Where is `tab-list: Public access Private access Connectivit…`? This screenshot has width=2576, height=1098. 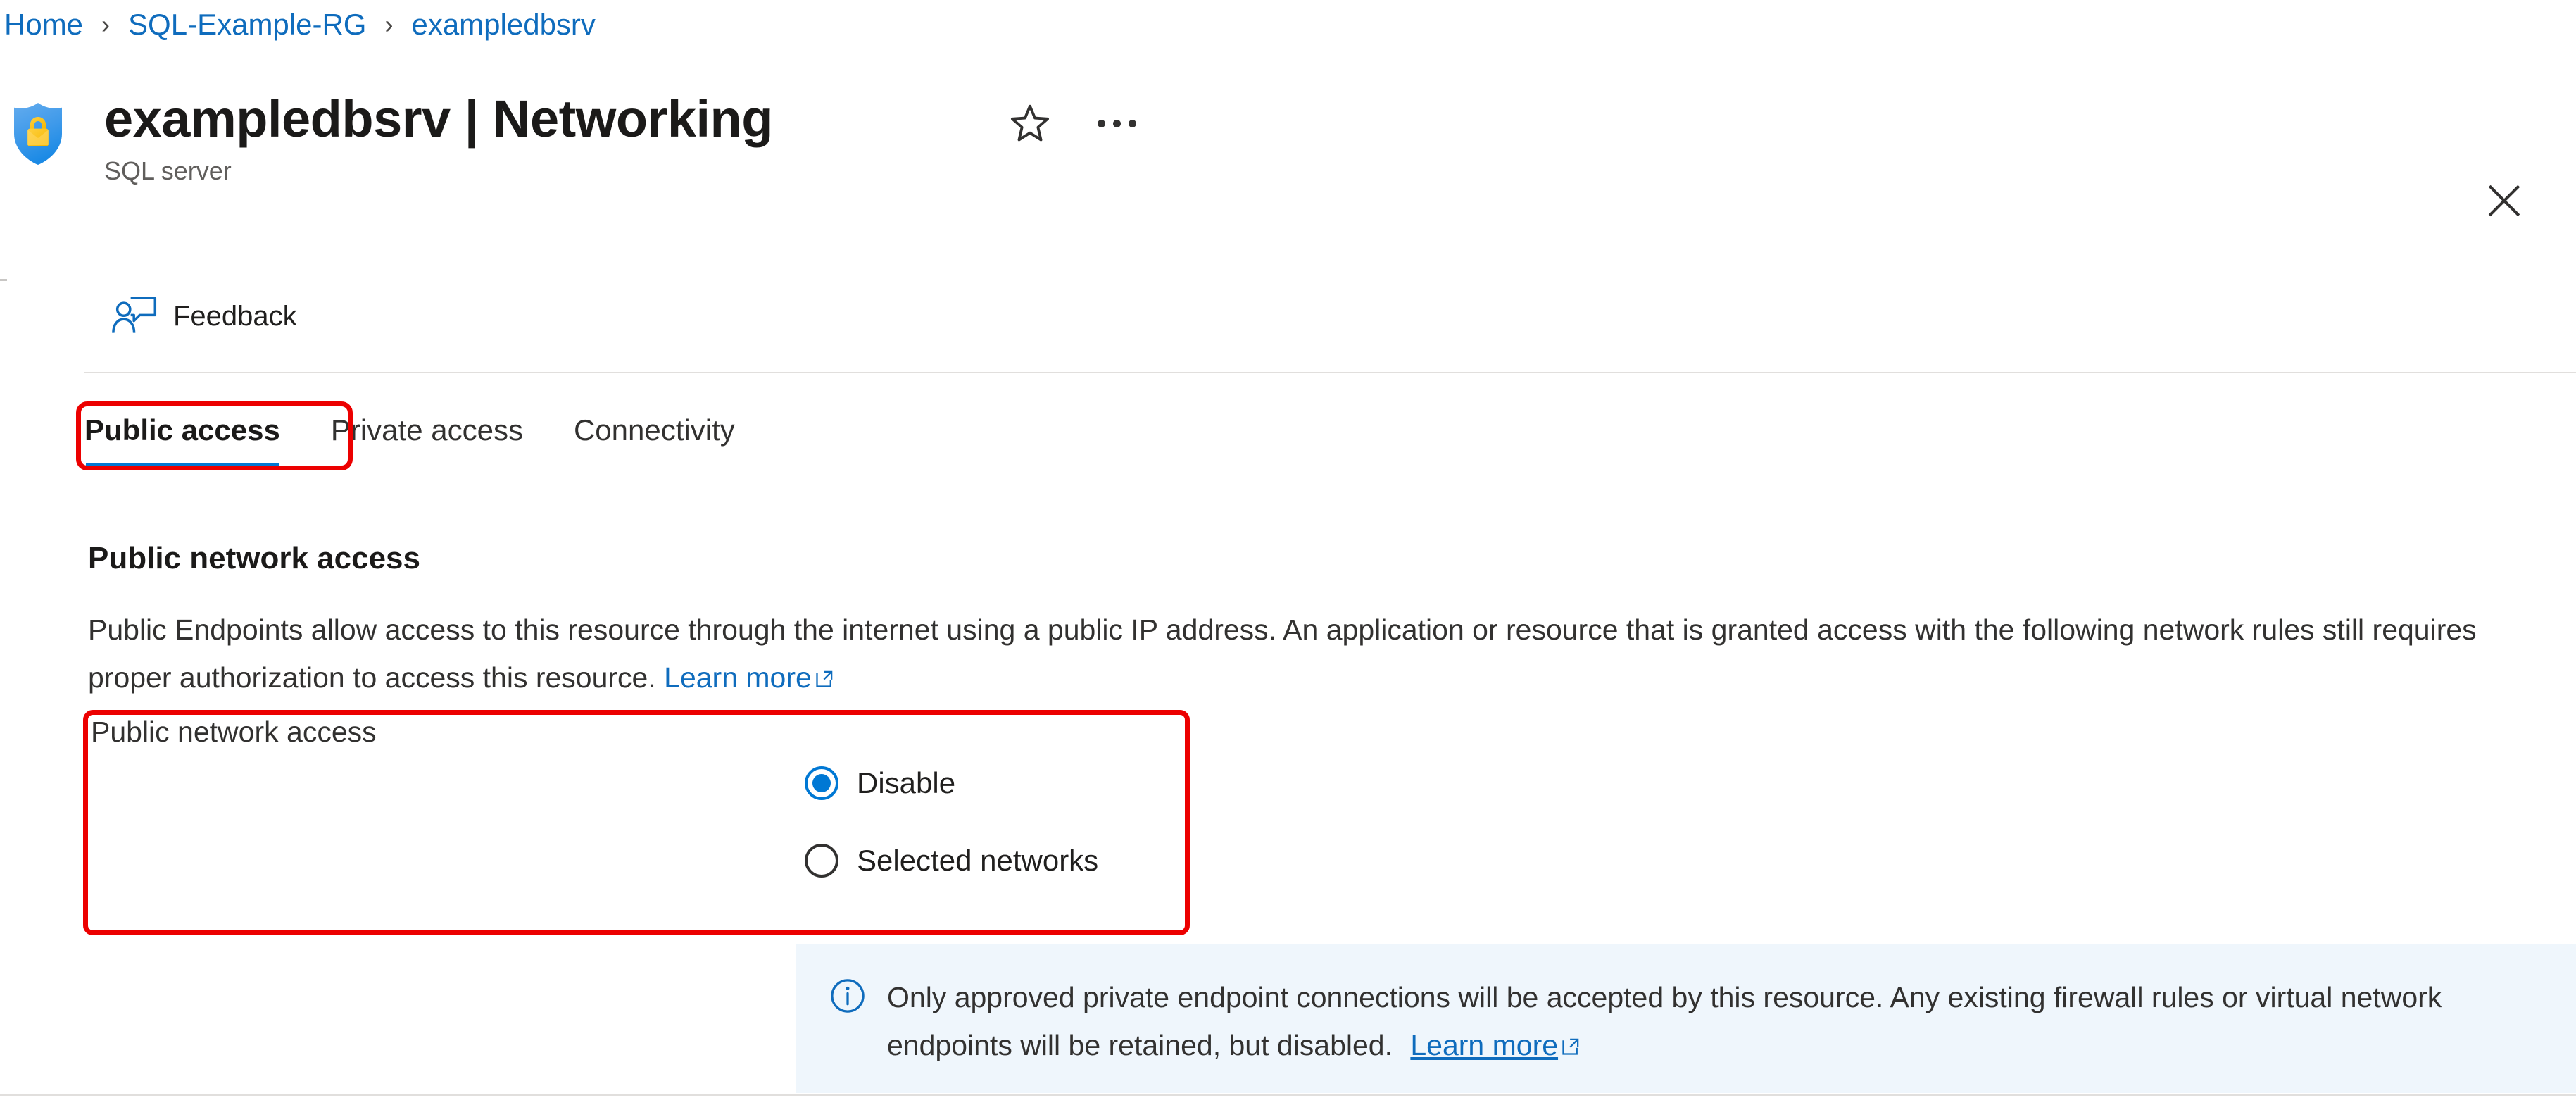
tab-list: Public access Private access Connectivit… is located at coordinates (435, 447).